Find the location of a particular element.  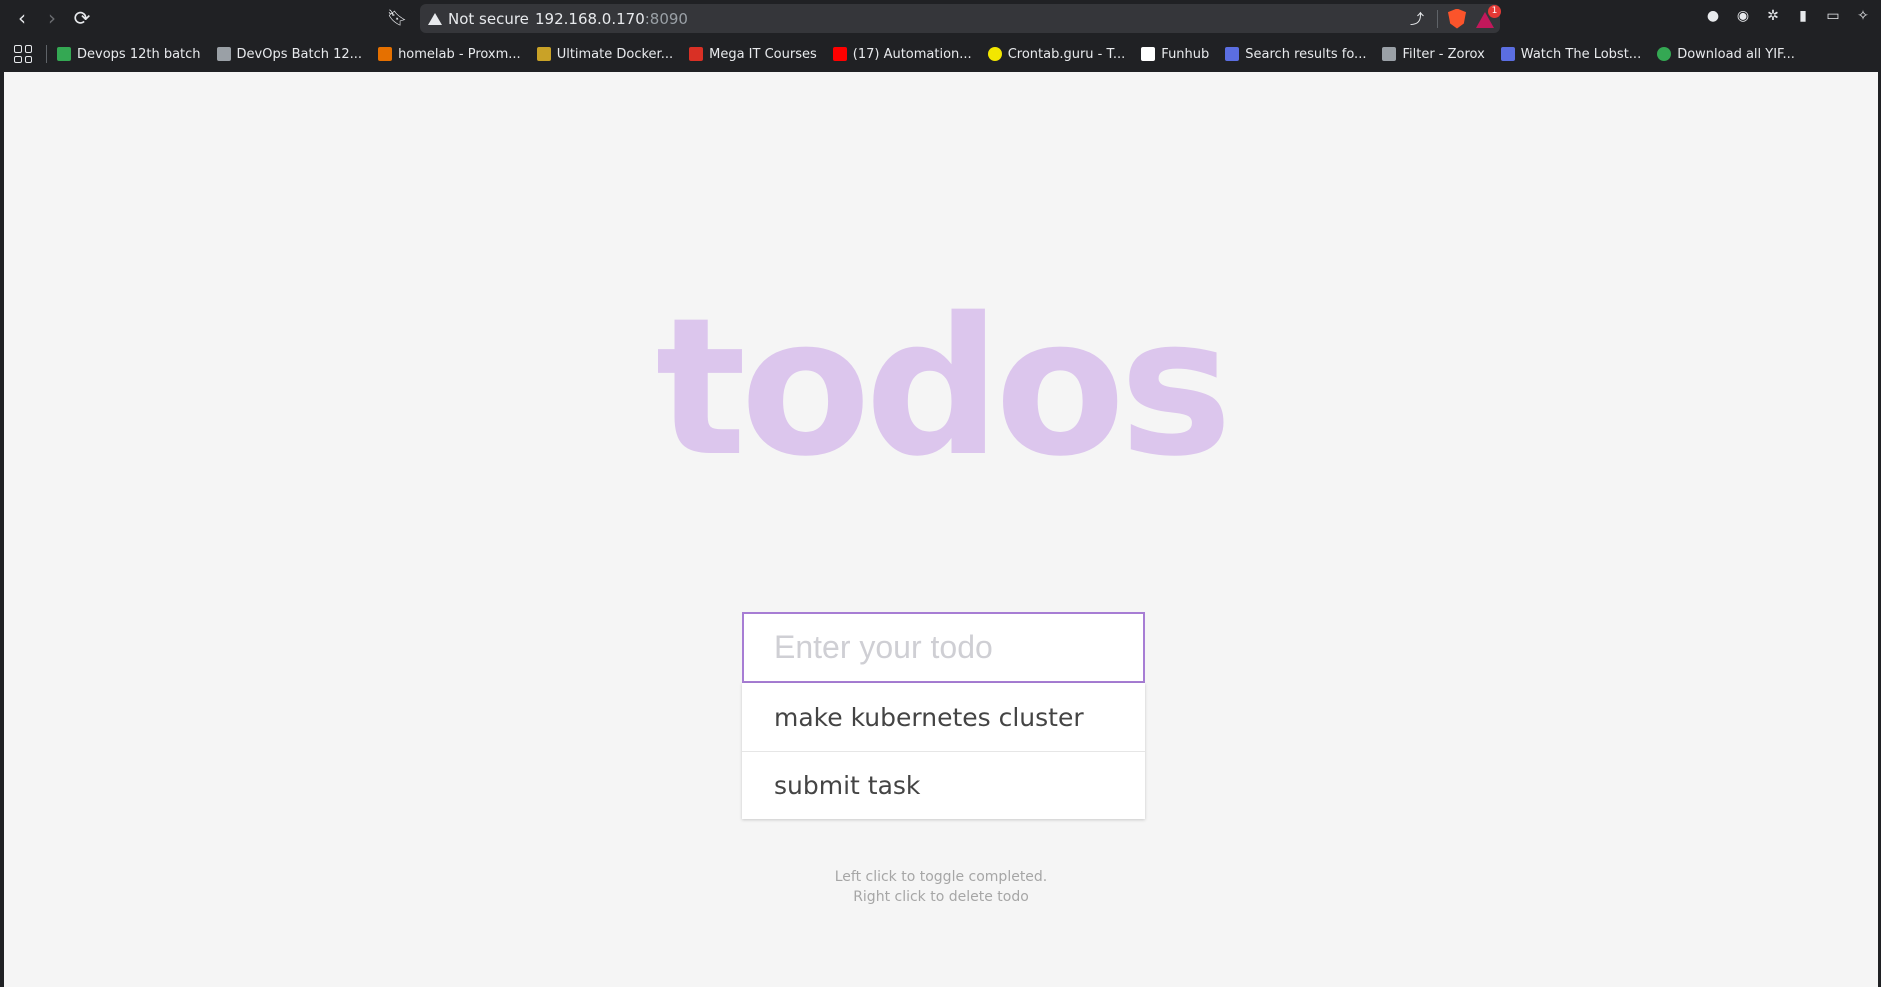

bookmarks-divider is located at coordinates (46, 54).